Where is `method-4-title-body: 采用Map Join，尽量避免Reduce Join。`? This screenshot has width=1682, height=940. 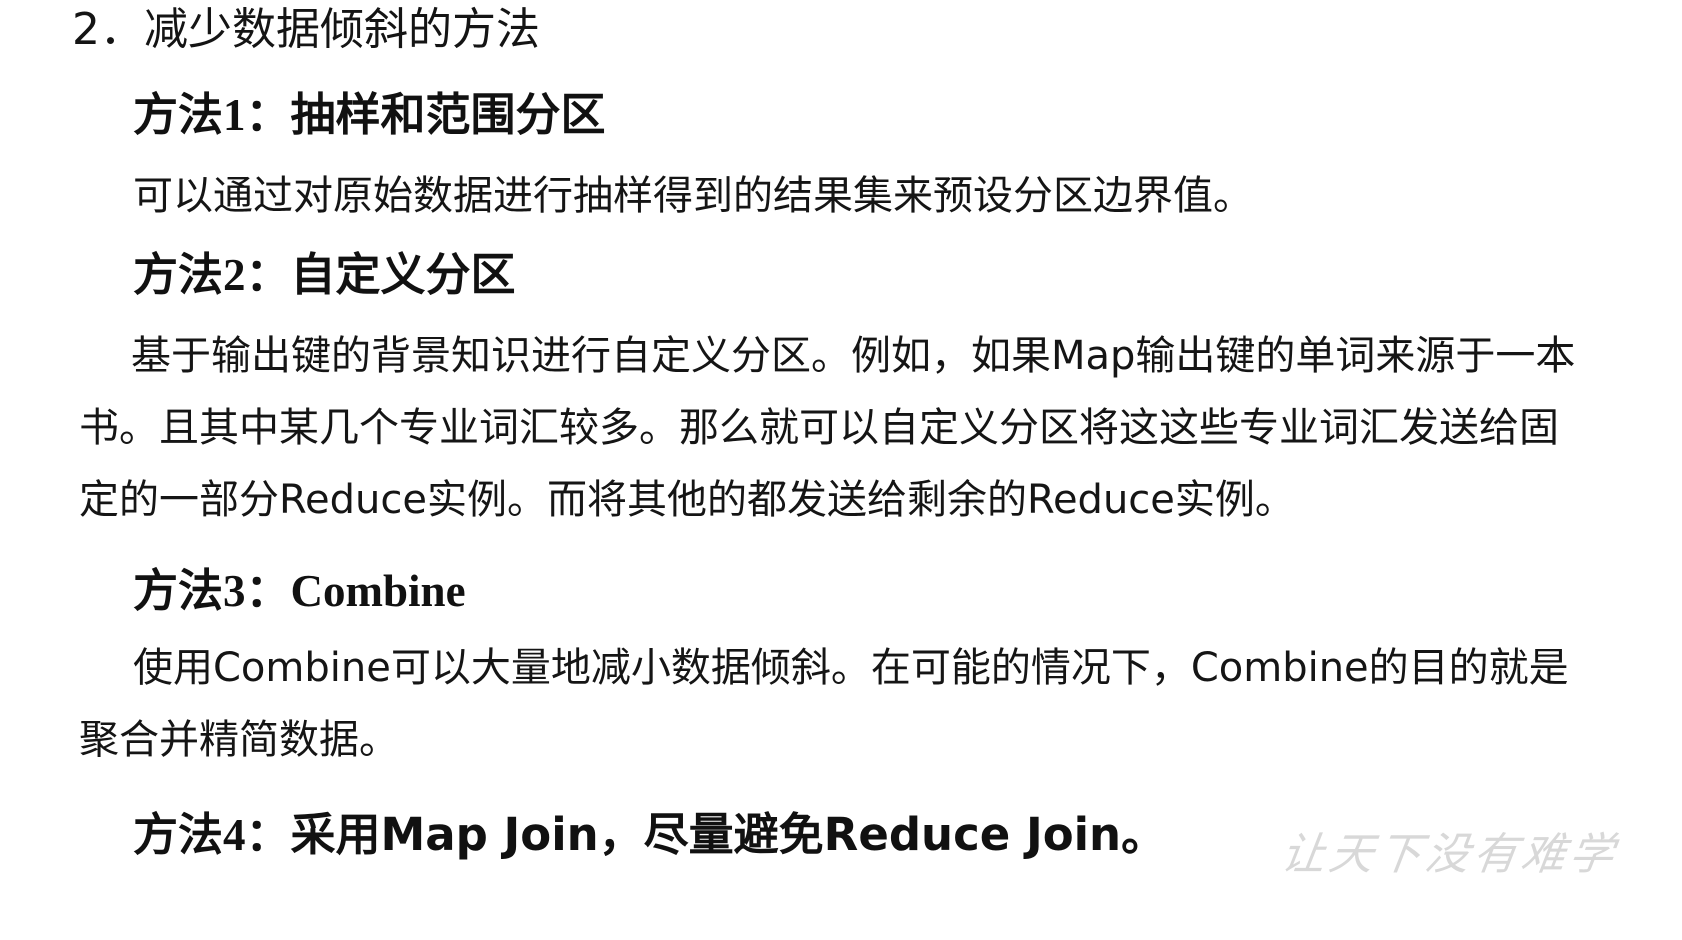
method-4-title-body: 采用Map Join，尽量避免Reduce Join。 is located at coordinates (728, 834).